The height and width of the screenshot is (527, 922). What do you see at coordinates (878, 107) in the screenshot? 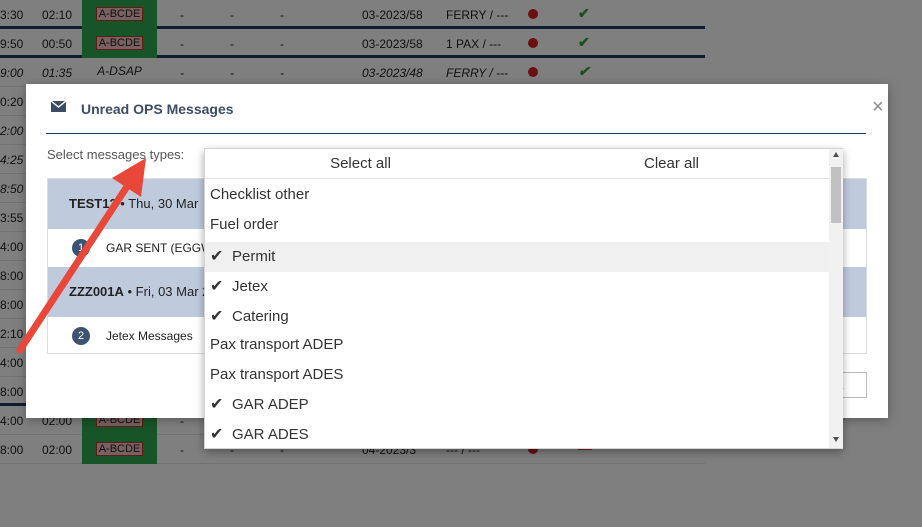
I see `close-icon: ×` at bounding box center [878, 107].